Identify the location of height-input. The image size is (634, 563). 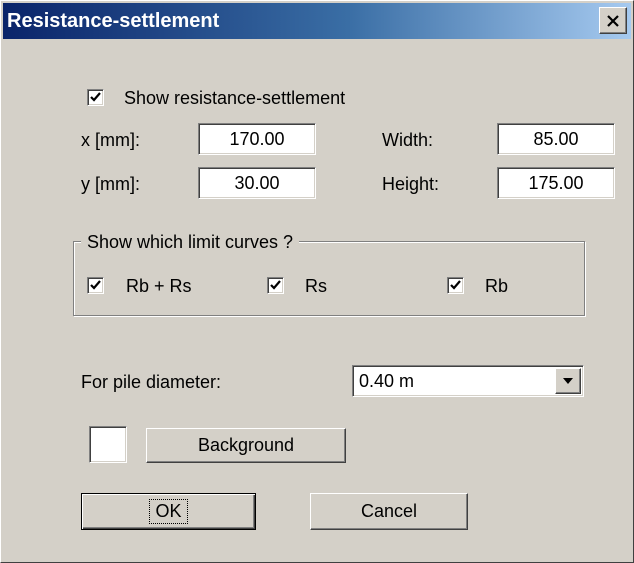
(556, 183).